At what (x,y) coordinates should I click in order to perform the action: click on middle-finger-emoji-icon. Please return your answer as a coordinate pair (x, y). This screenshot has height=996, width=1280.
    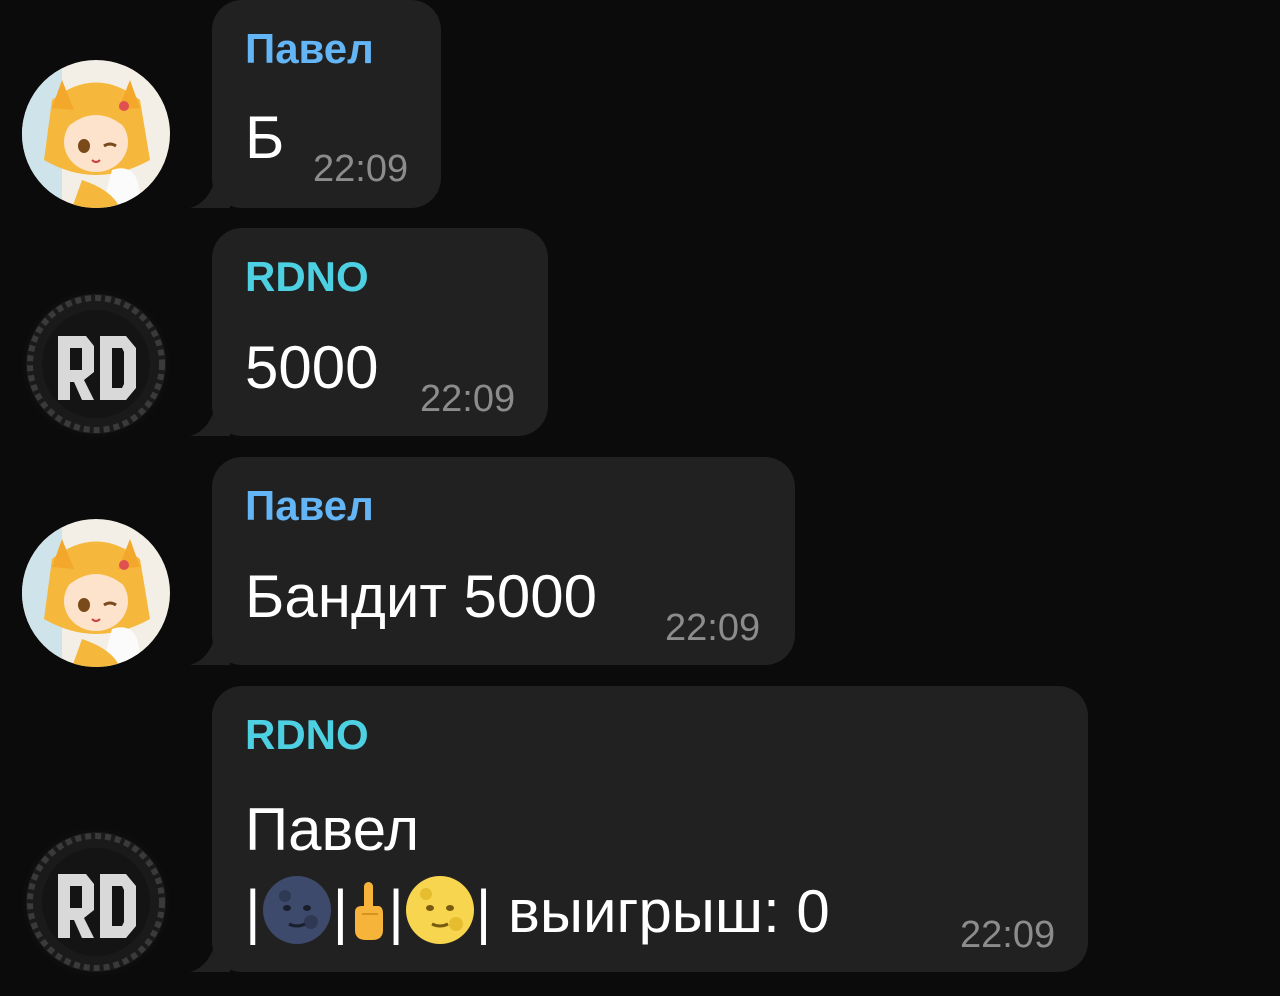
    Looking at the image, I should click on (369, 911).